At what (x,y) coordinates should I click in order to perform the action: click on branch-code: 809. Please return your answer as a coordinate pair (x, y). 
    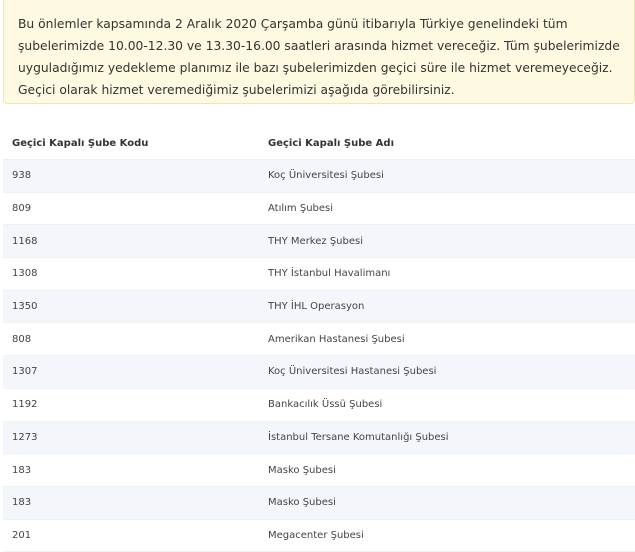
    Looking at the image, I should click on (22, 209).